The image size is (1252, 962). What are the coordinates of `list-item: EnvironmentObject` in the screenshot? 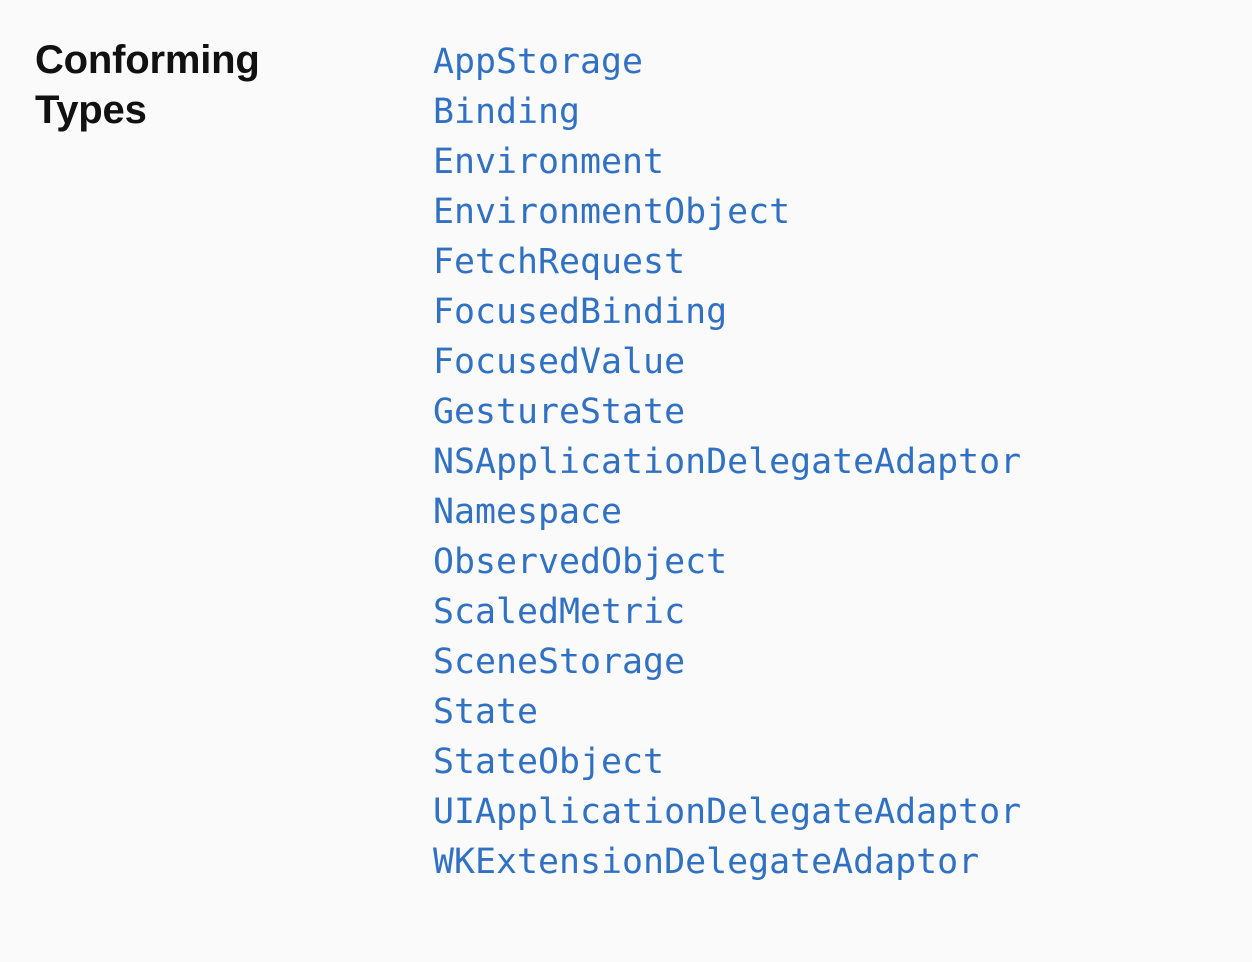 It's located at (727, 212).